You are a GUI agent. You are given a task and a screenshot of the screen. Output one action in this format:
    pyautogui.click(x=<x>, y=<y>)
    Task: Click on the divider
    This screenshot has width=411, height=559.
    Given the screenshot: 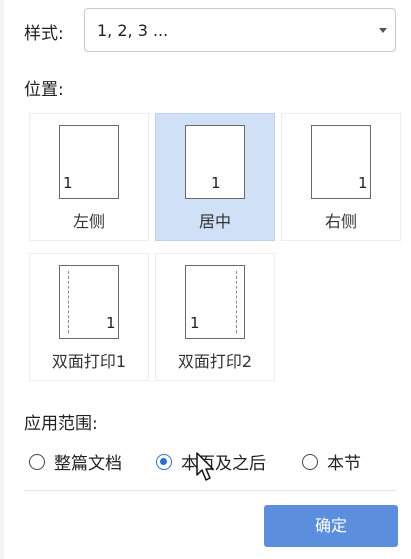 What is the action you would take?
    pyautogui.click(x=210, y=490)
    